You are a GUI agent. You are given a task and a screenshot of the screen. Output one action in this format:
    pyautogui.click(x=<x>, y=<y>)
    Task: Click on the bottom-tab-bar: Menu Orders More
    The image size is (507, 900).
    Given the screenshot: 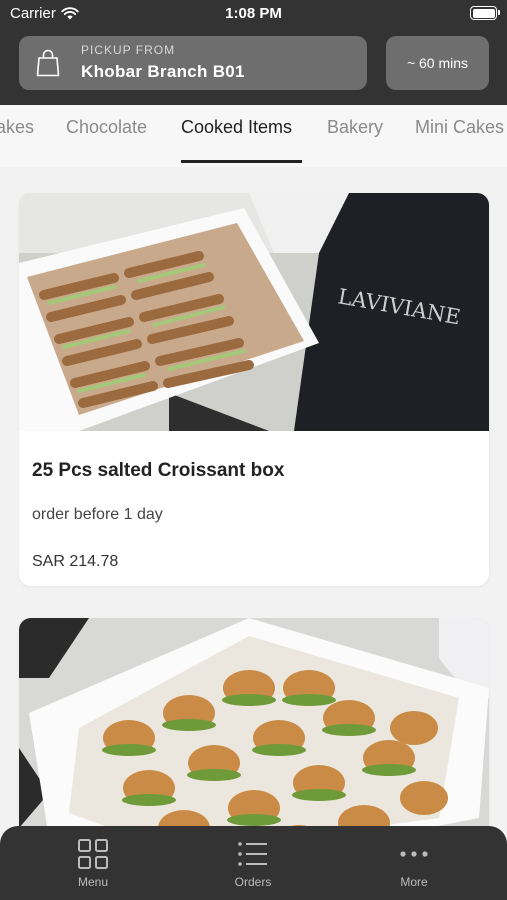 What is the action you would take?
    pyautogui.click(x=253, y=863)
    